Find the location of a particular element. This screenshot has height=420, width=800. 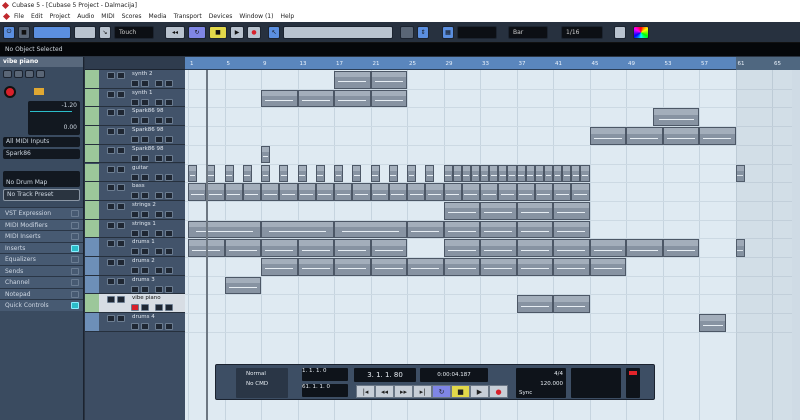

quantize-select: 1/16 is located at coordinates (582, 32).